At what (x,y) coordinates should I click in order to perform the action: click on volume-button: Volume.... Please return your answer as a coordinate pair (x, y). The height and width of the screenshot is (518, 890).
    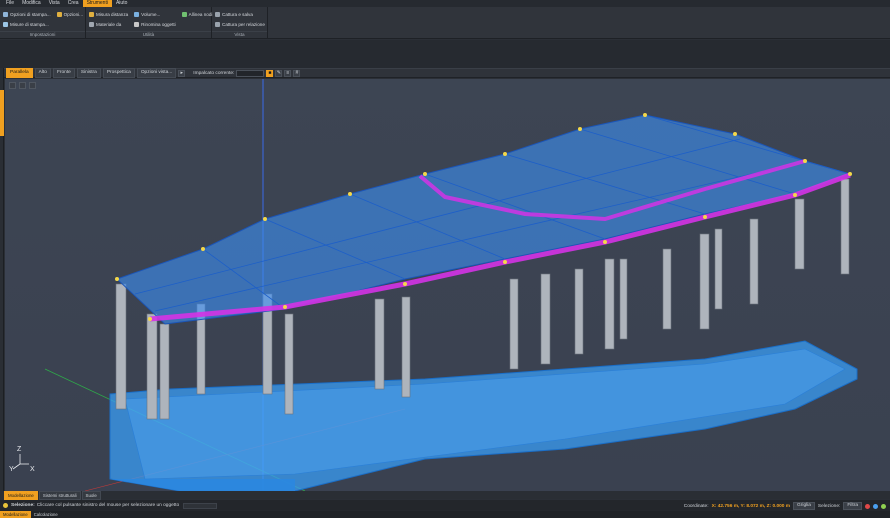
    Looking at the image, I should click on (154, 14).